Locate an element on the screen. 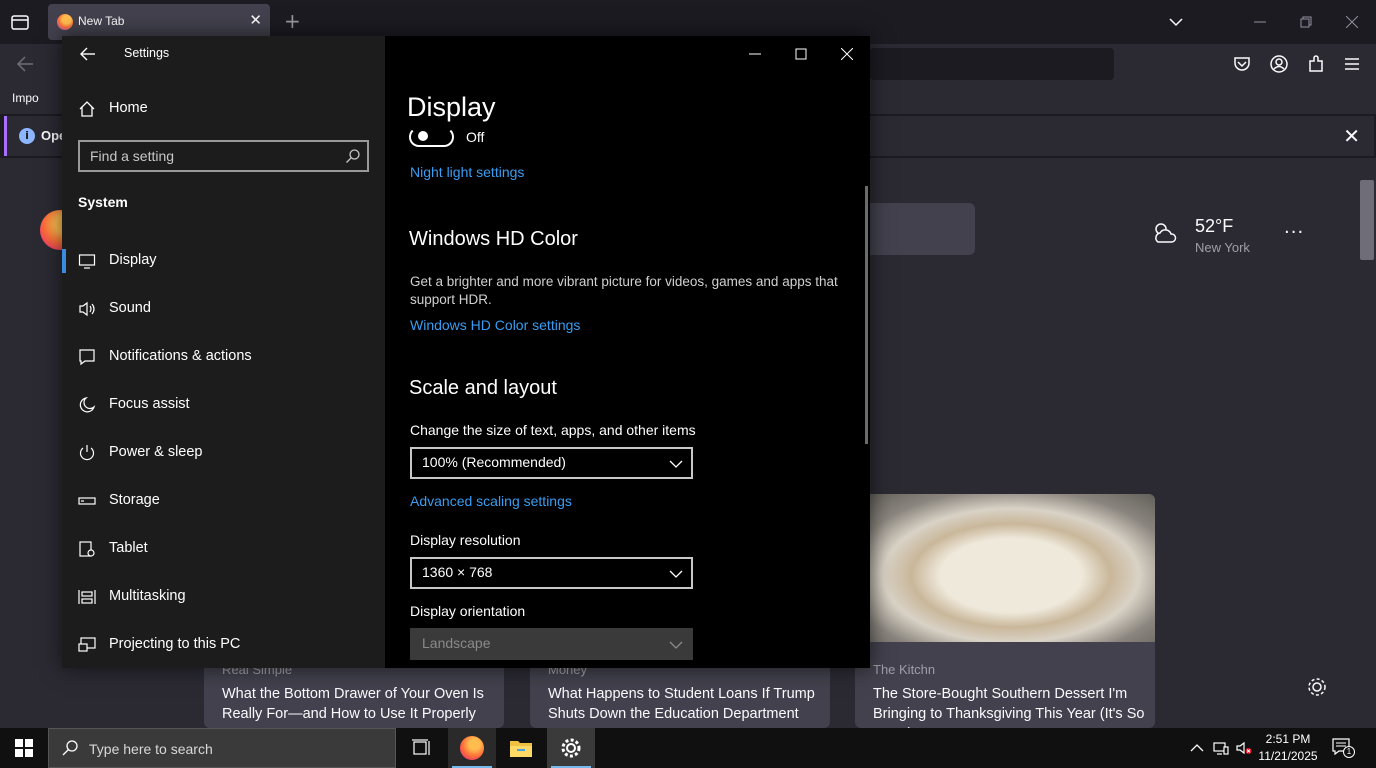  nav-home-link: Home is located at coordinates (128, 108).